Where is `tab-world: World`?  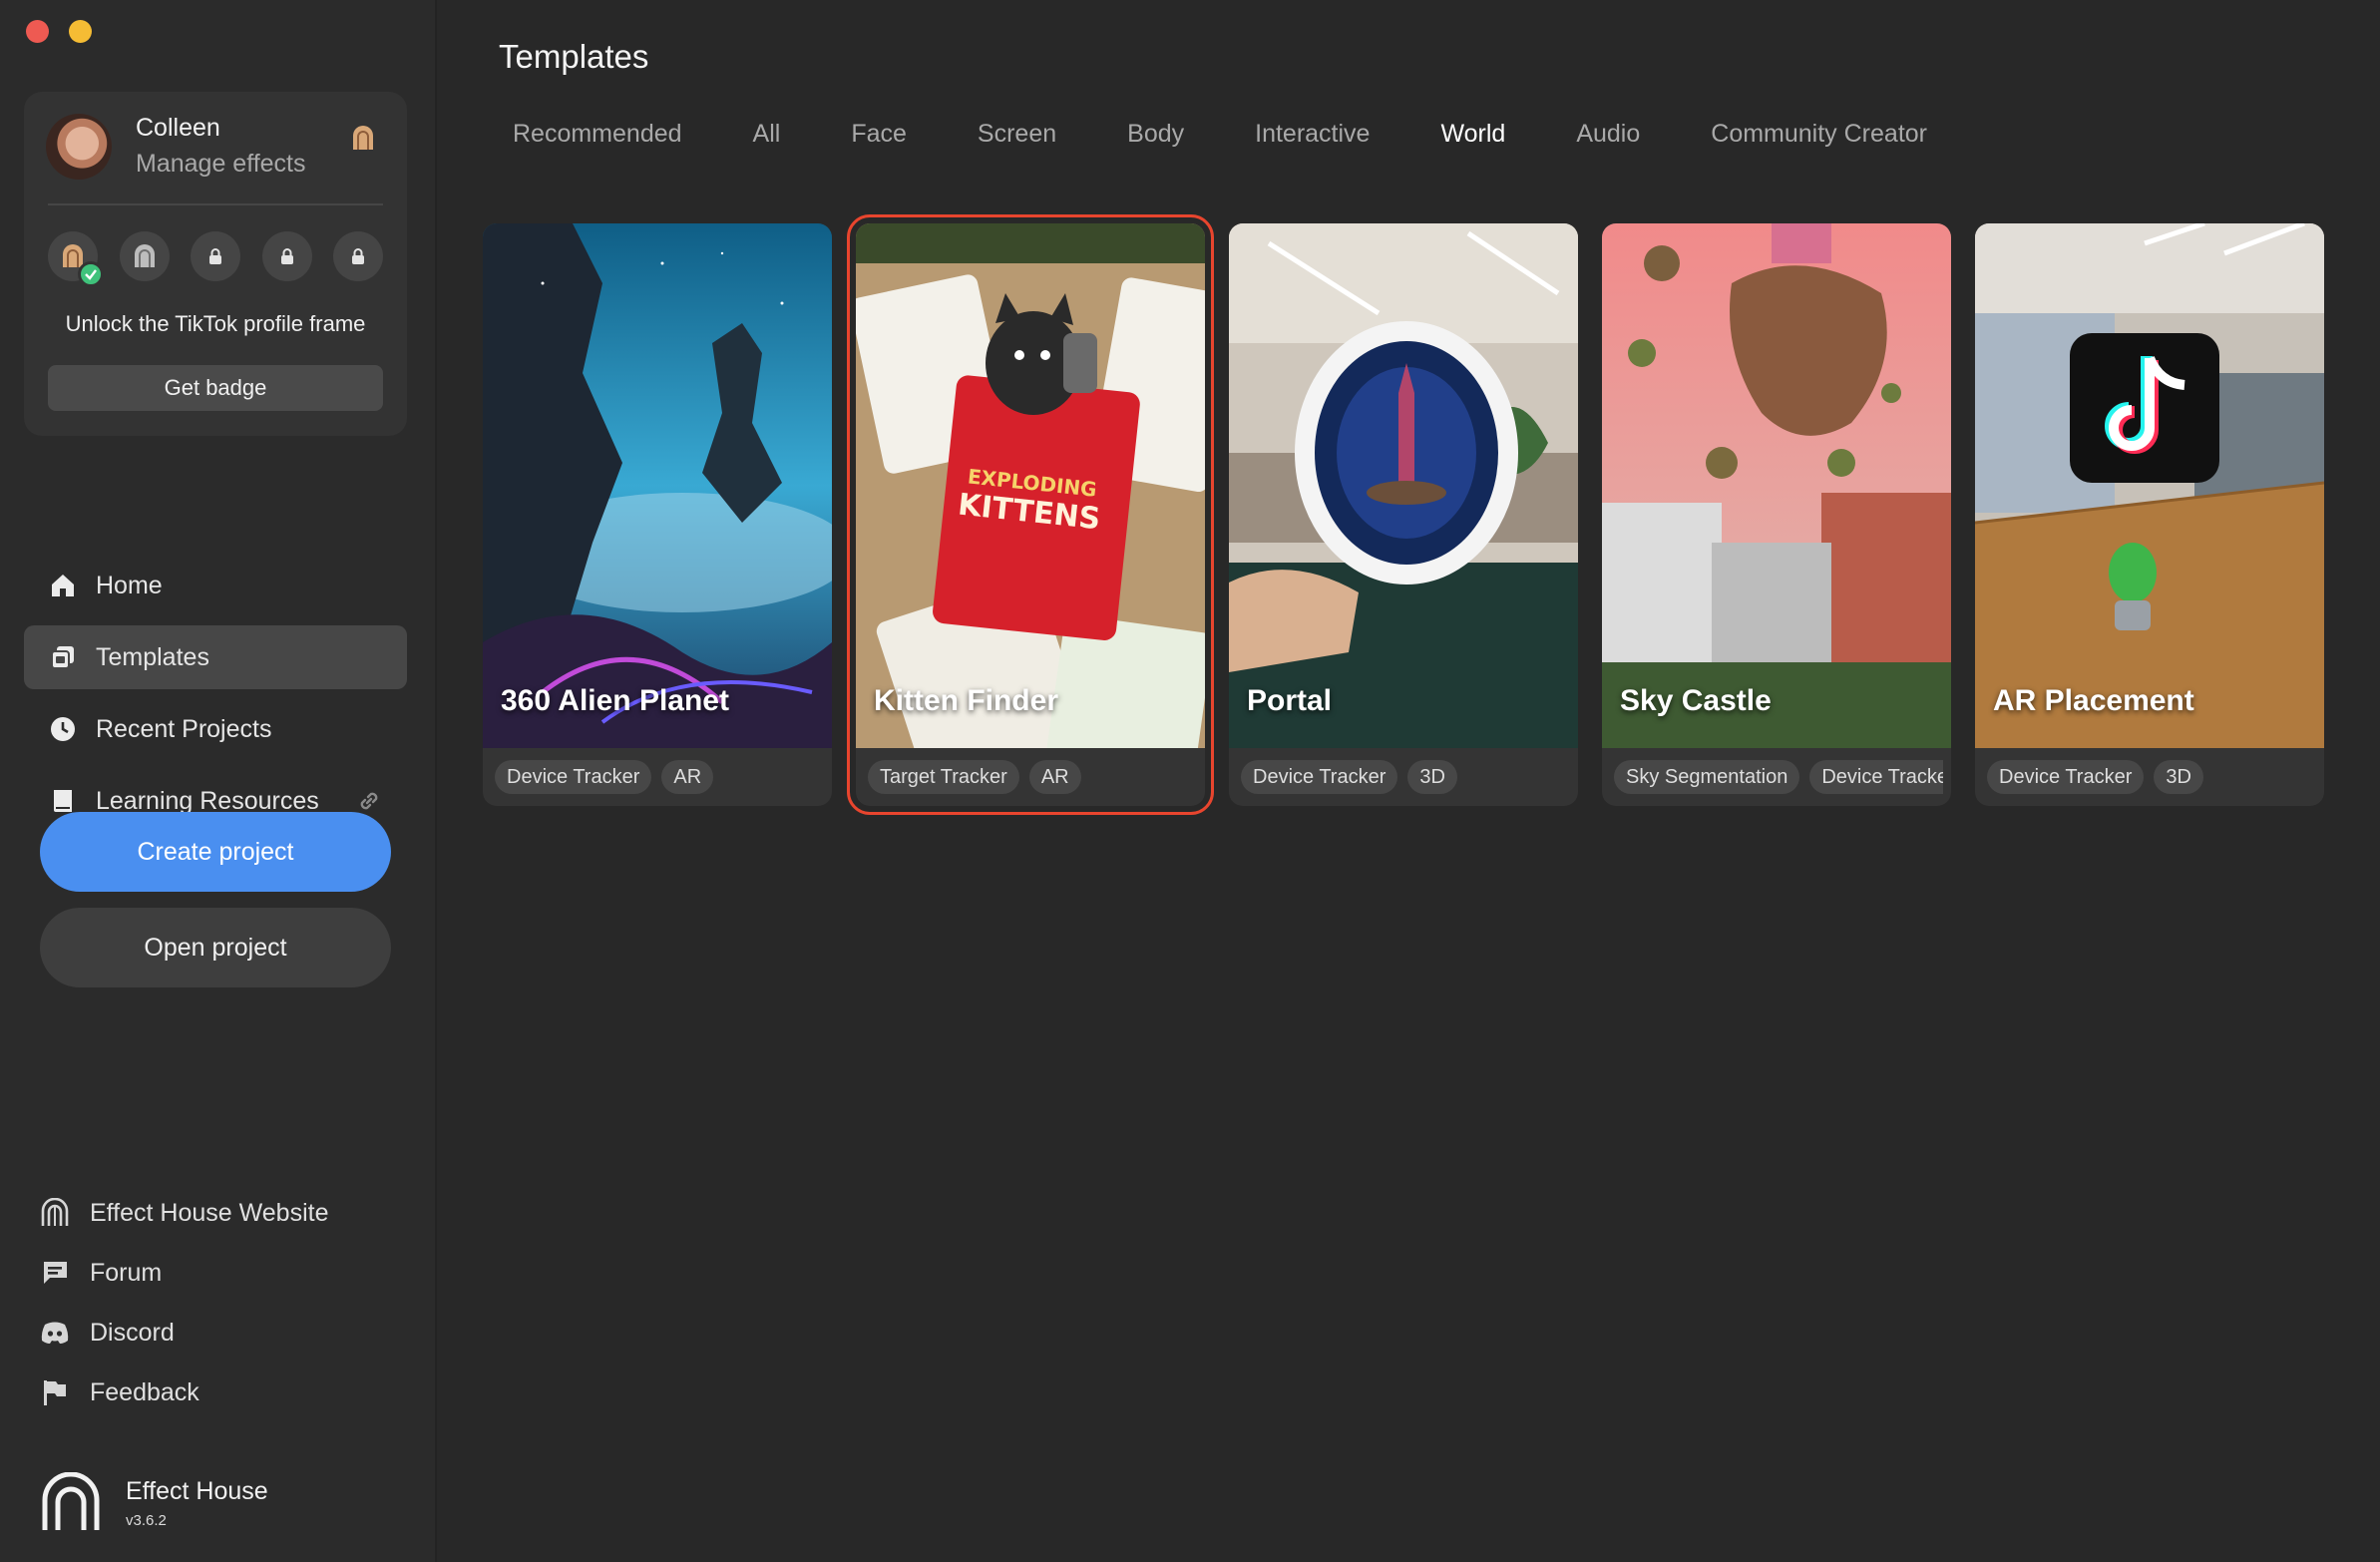 tab-world: World is located at coordinates (1472, 135).